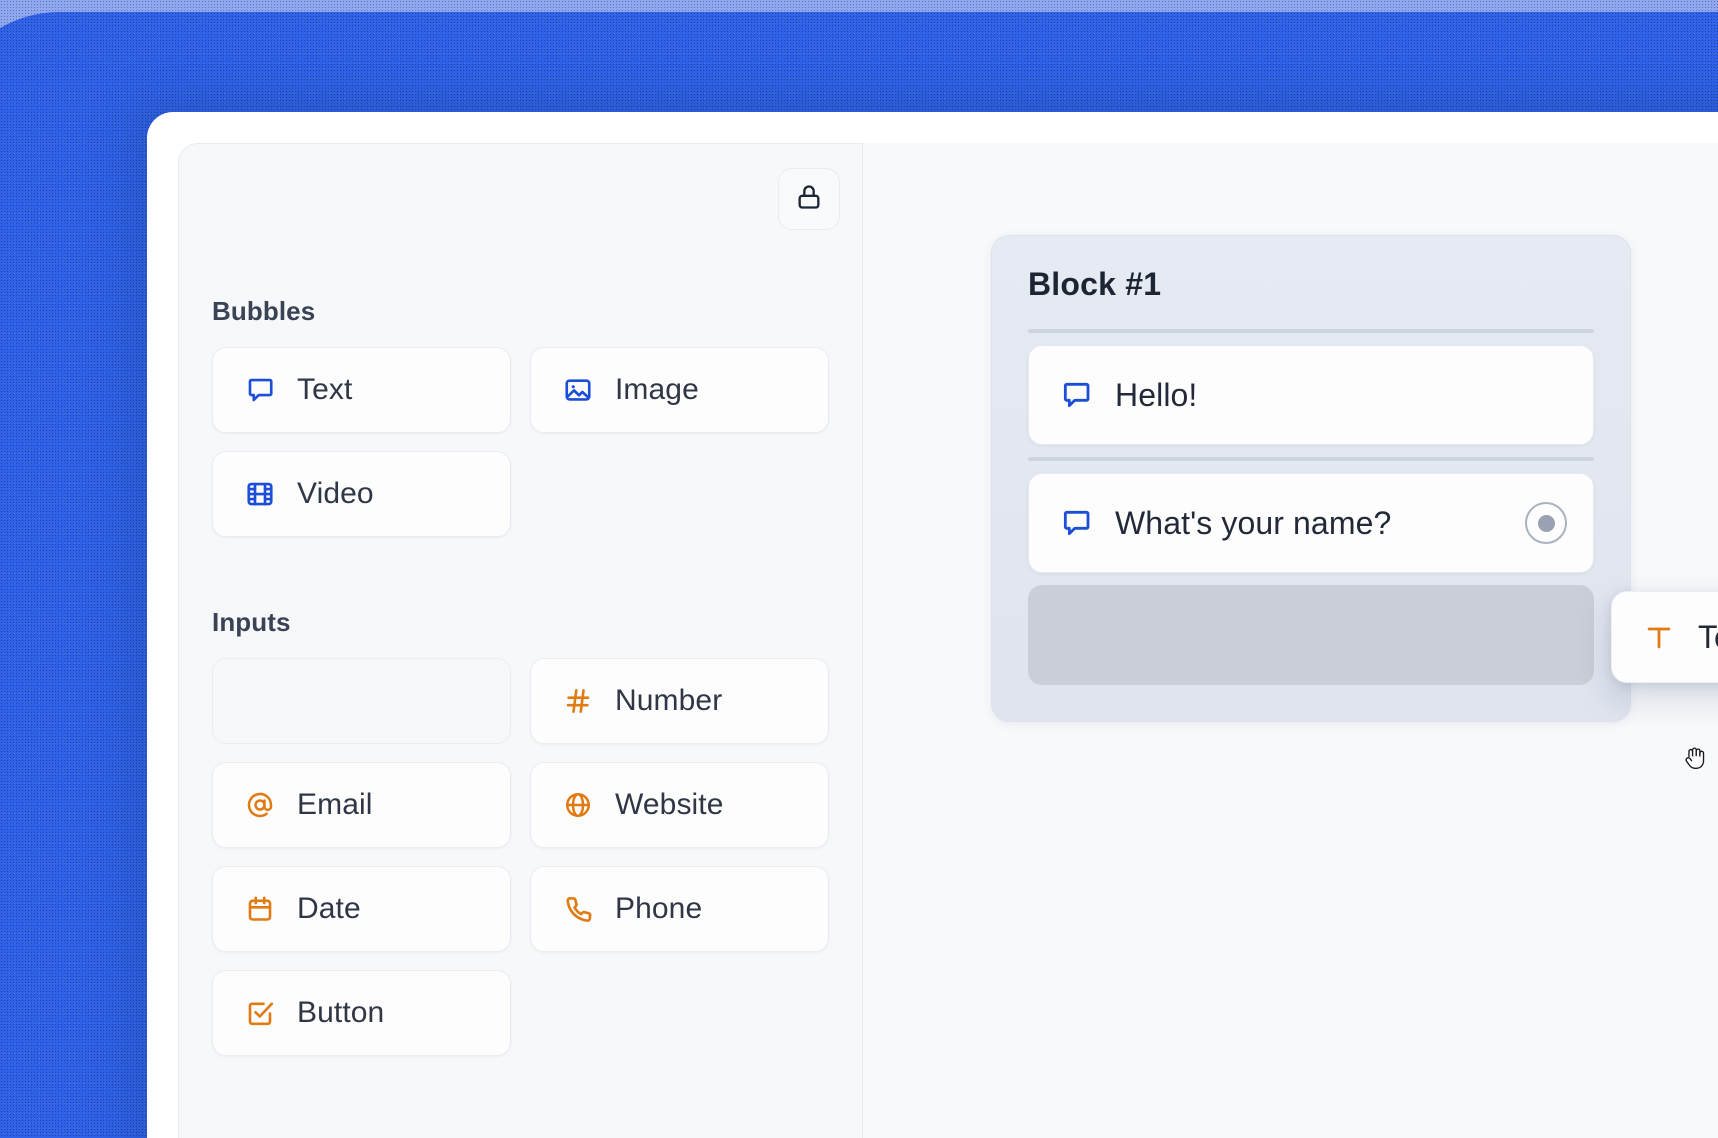  What do you see at coordinates (260, 1013) in the screenshot?
I see `check-square-icon` at bounding box center [260, 1013].